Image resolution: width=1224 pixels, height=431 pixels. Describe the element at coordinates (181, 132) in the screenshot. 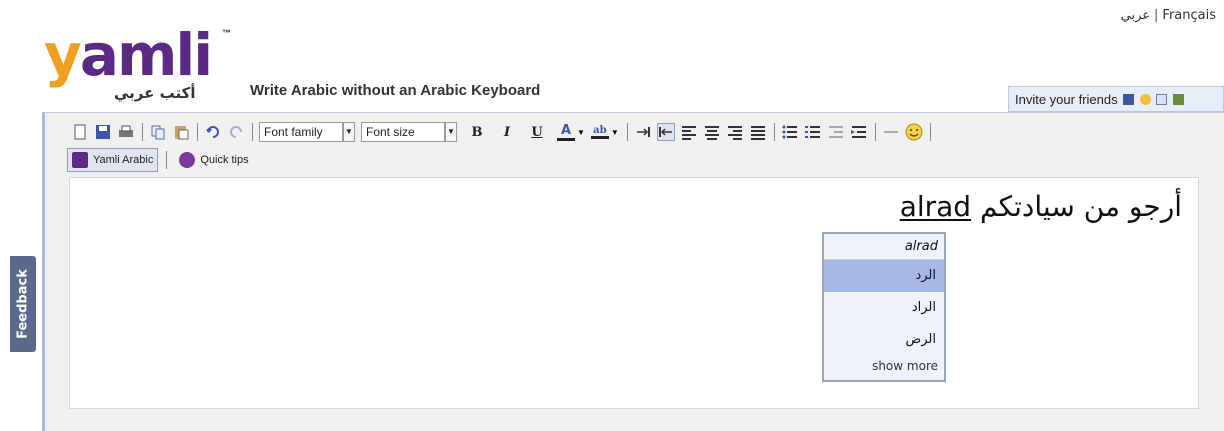

I see `paste-icon` at that location.